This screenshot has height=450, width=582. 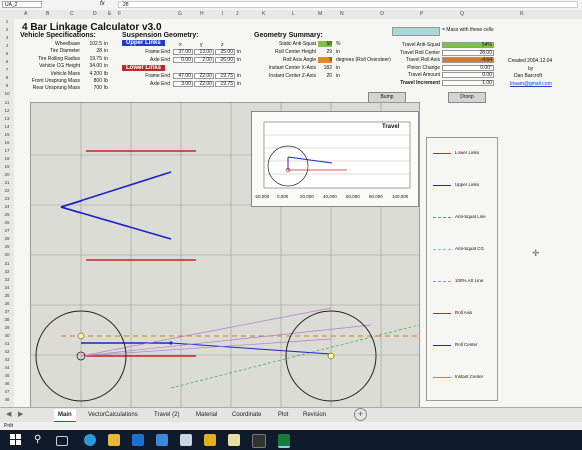 I want to click on row-label: 46, so click(x=7, y=383).